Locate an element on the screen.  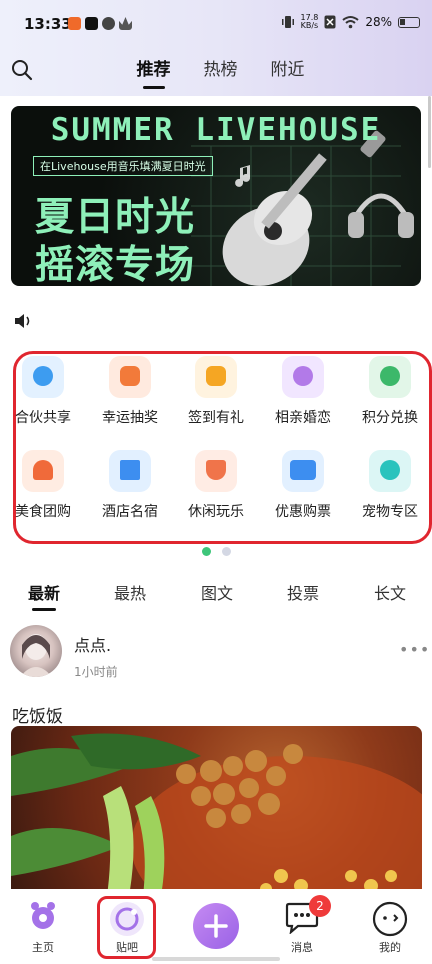
grid-item-points-exchange: 积分兑换 is located at coordinates (390, 391).